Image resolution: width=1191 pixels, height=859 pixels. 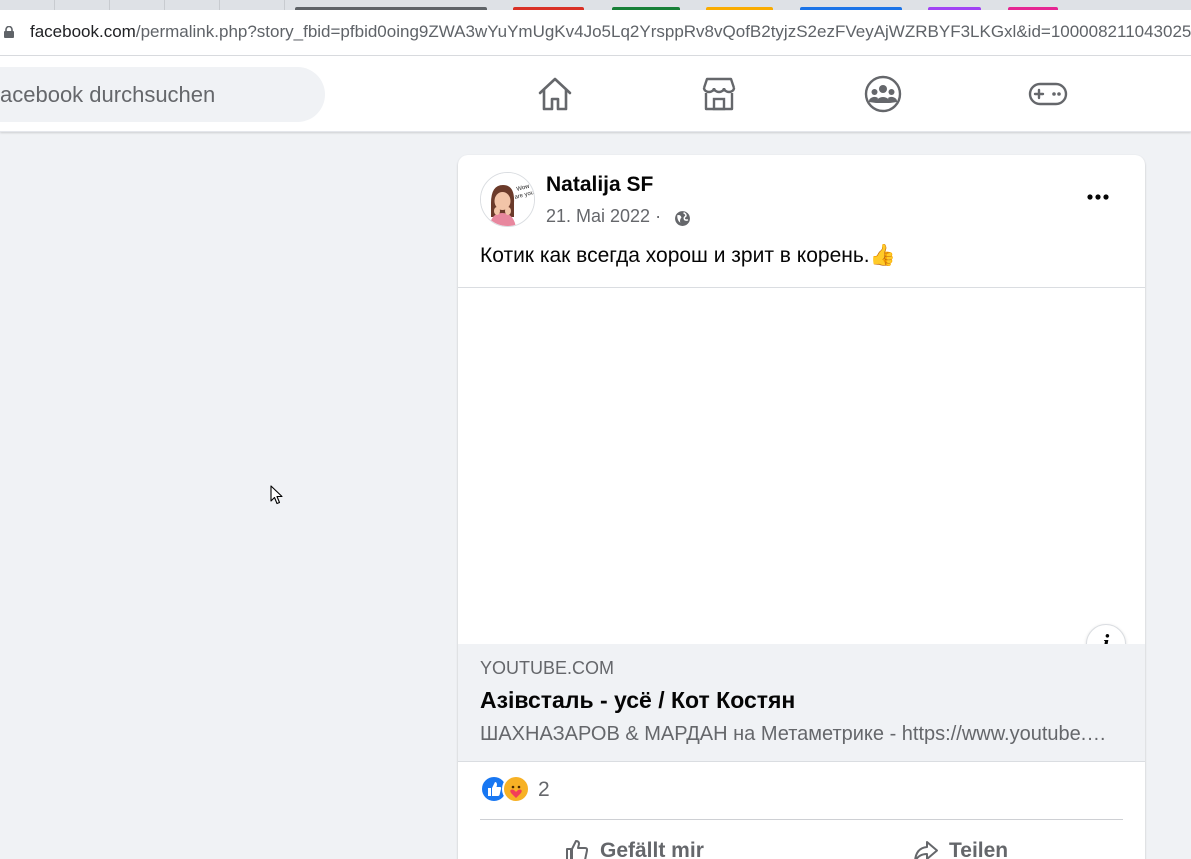 I want to click on search-input: acebook durchsuchen, so click(x=162, y=94).